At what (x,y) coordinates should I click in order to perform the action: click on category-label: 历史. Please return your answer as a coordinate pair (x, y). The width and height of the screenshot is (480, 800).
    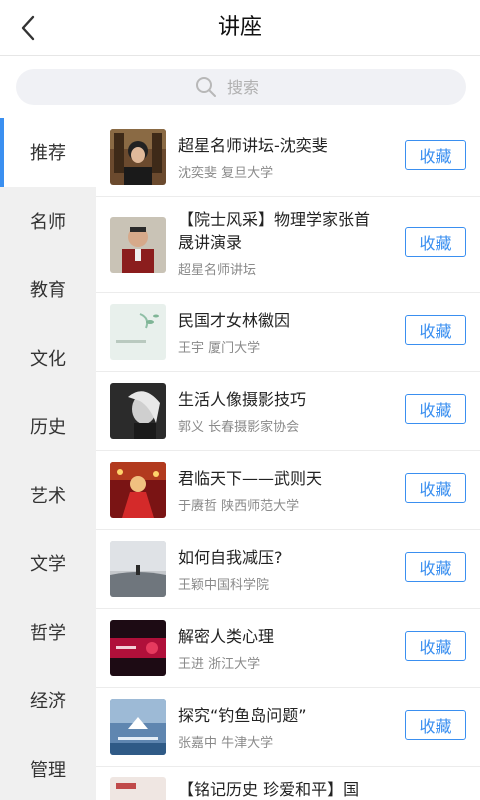
    Looking at the image, I should click on (48, 428).